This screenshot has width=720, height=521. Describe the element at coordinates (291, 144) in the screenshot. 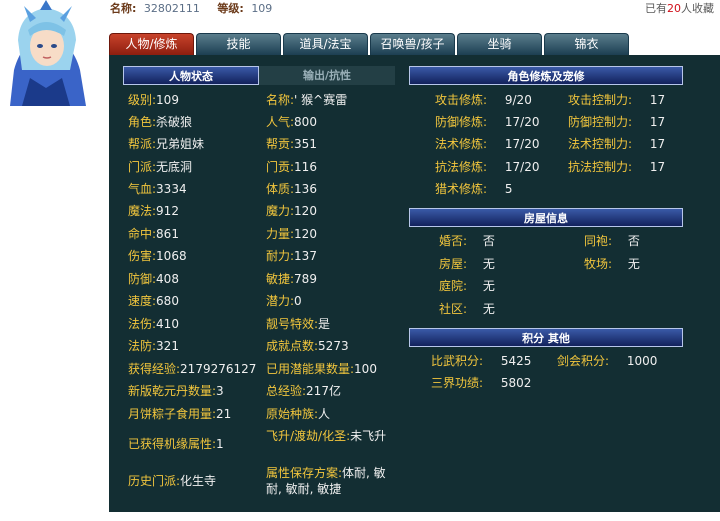

I see `stat-row: 帮贡:351` at that location.